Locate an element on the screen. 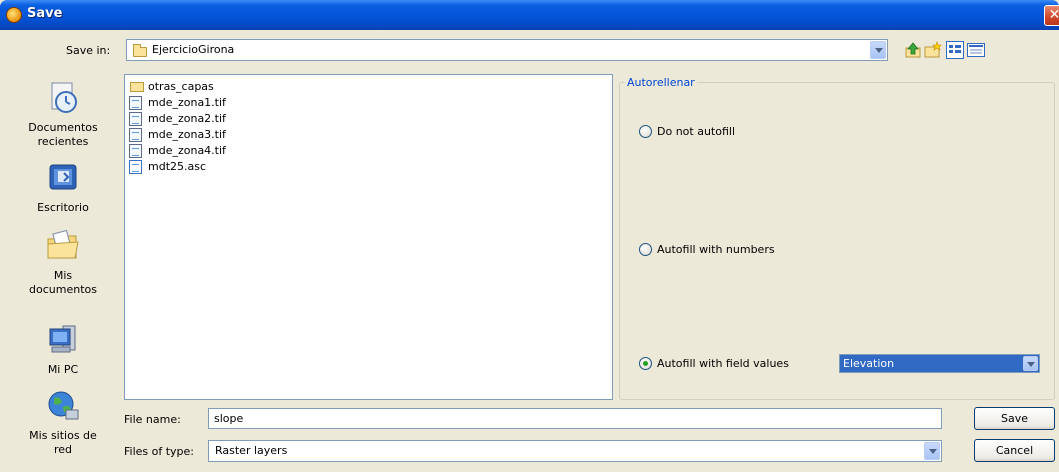 Image resolution: width=1059 pixels, height=472 pixels. window-title: Save is located at coordinates (45, 13).